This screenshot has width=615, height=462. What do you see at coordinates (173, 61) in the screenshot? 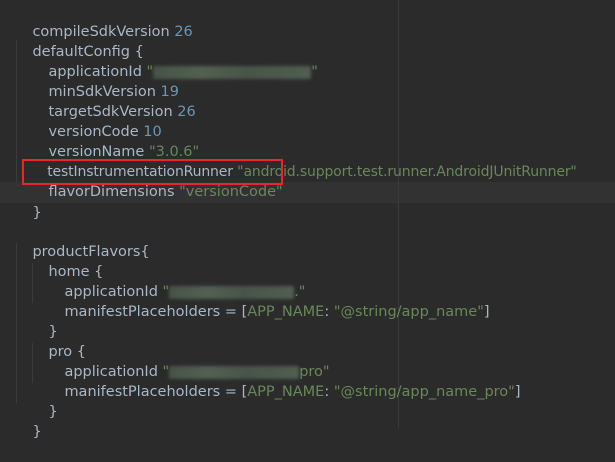
I see `code-line: applicationId " "` at bounding box center [173, 61].